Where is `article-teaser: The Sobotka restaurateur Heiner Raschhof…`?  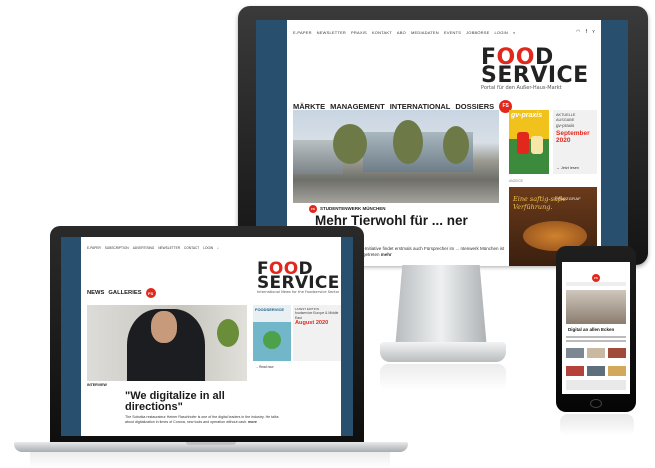 article-teaser: The Sobotka restaurateur Heiner Raschhof… is located at coordinates (205, 420).